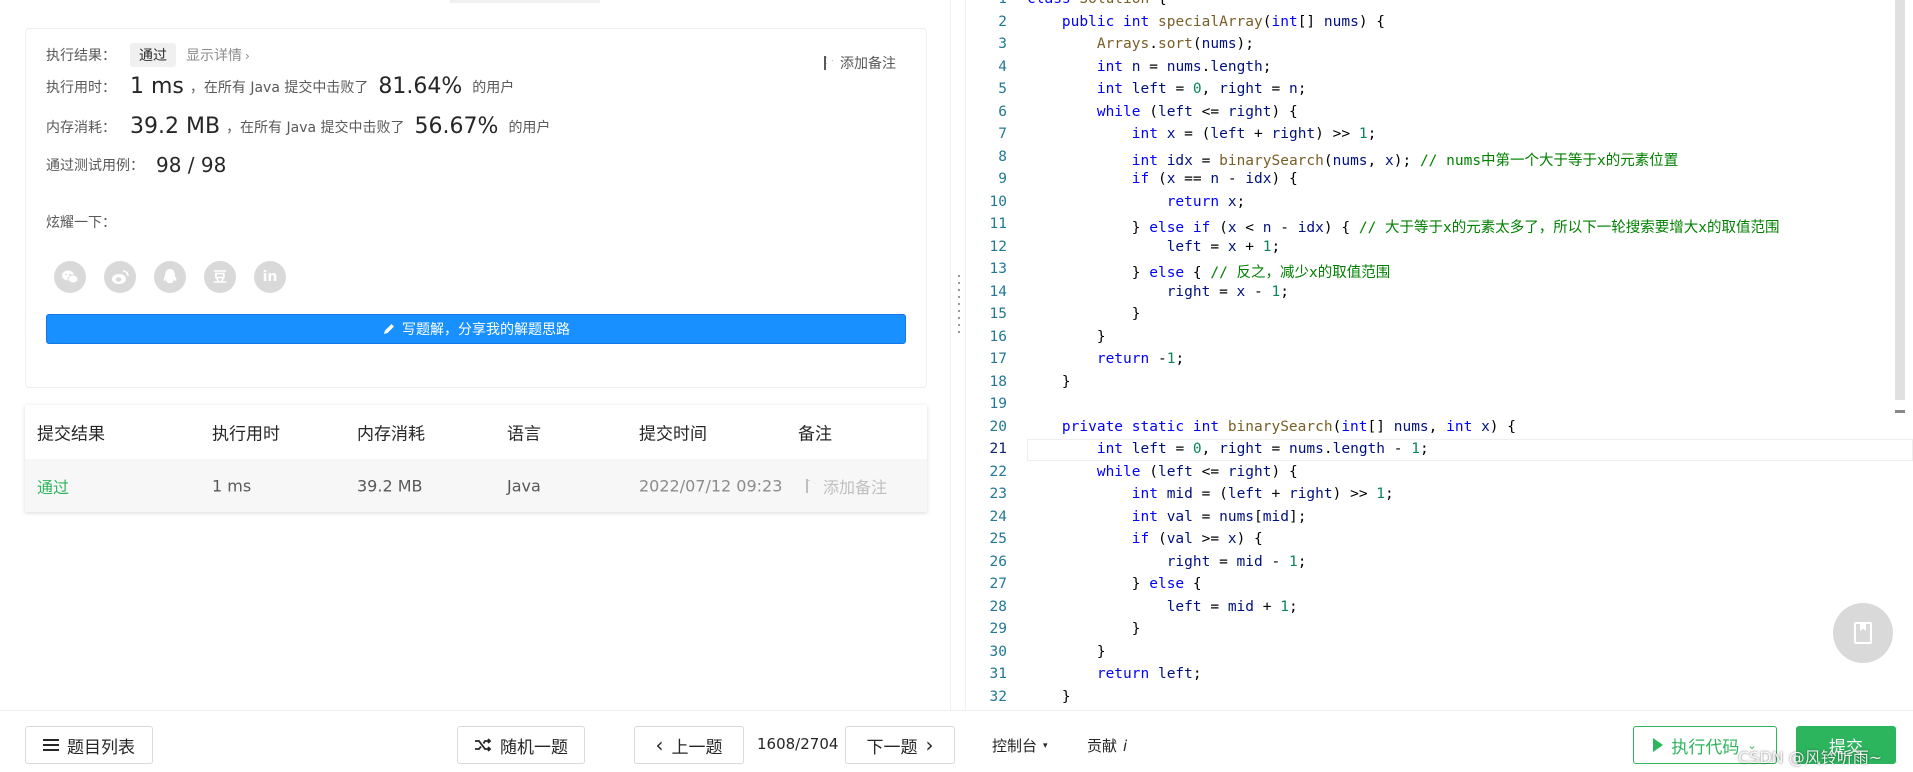  What do you see at coordinates (390, 485) in the screenshot?
I see `submission-memory: 39.2 MB` at bounding box center [390, 485].